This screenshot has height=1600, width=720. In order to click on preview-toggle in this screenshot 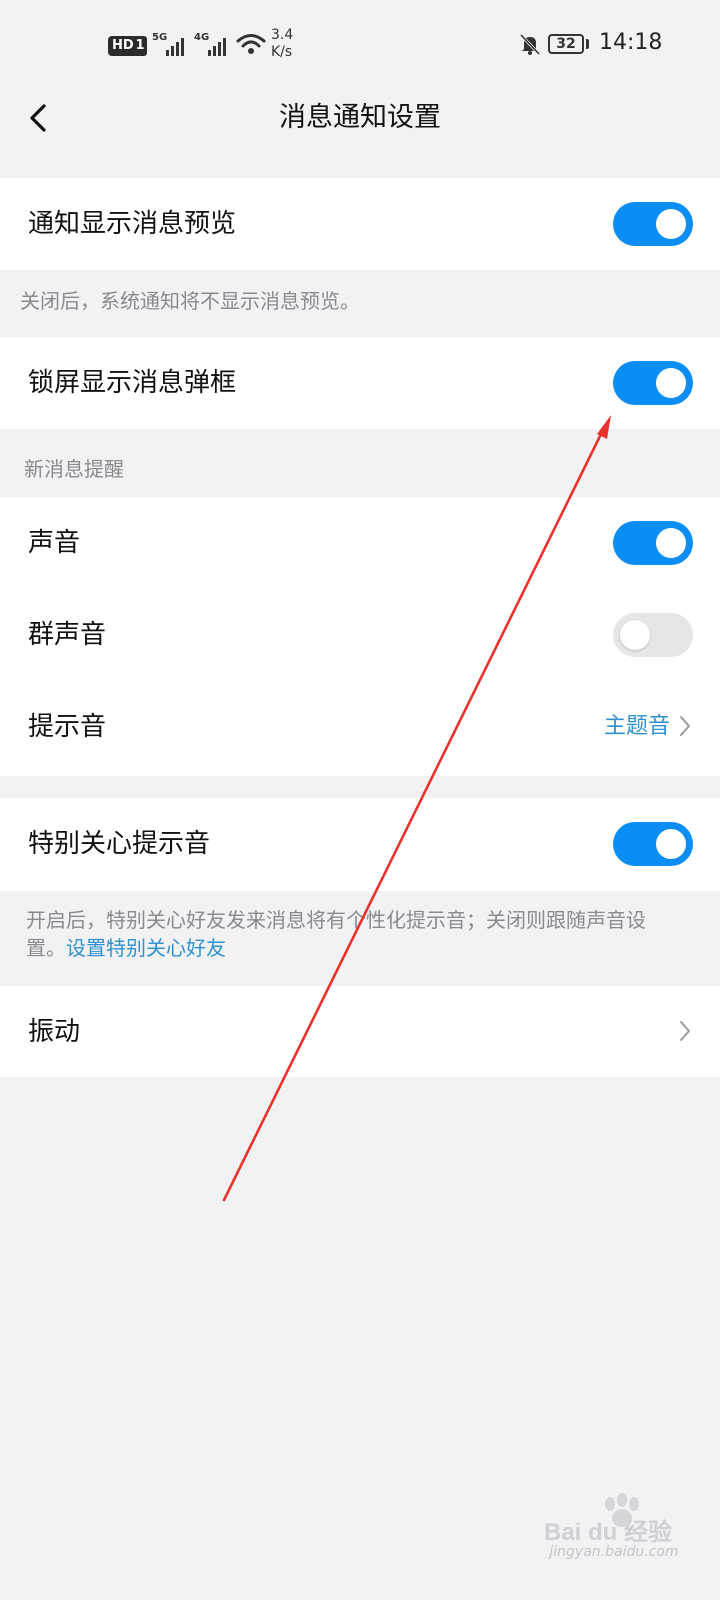, I will do `click(653, 224)`.